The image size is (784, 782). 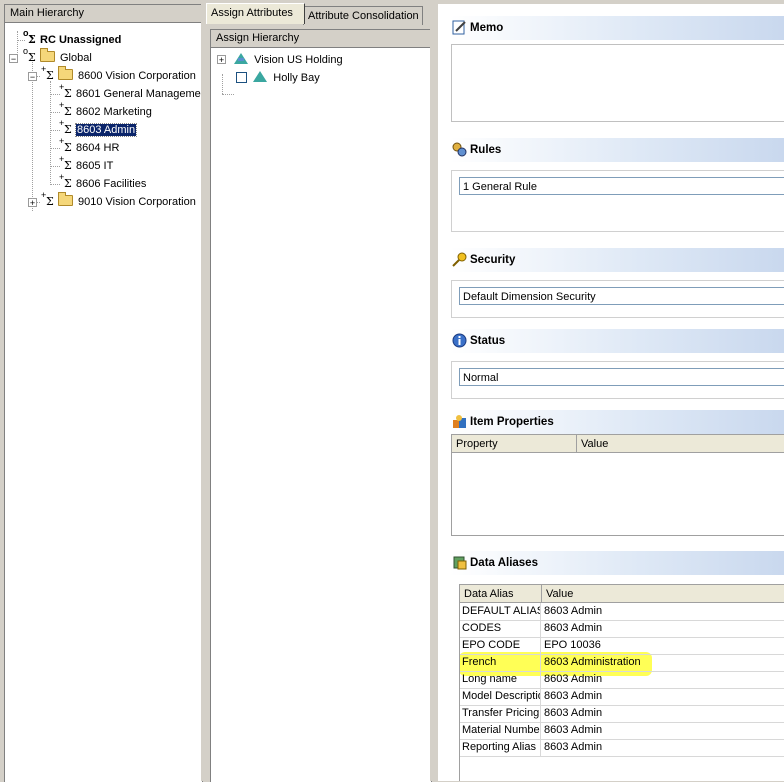 What do you see at coordinates (622, 697) in the screenshot?
I see `alias-row: Model Descriptio 8603 Admin` at bounding box center [622, 697].